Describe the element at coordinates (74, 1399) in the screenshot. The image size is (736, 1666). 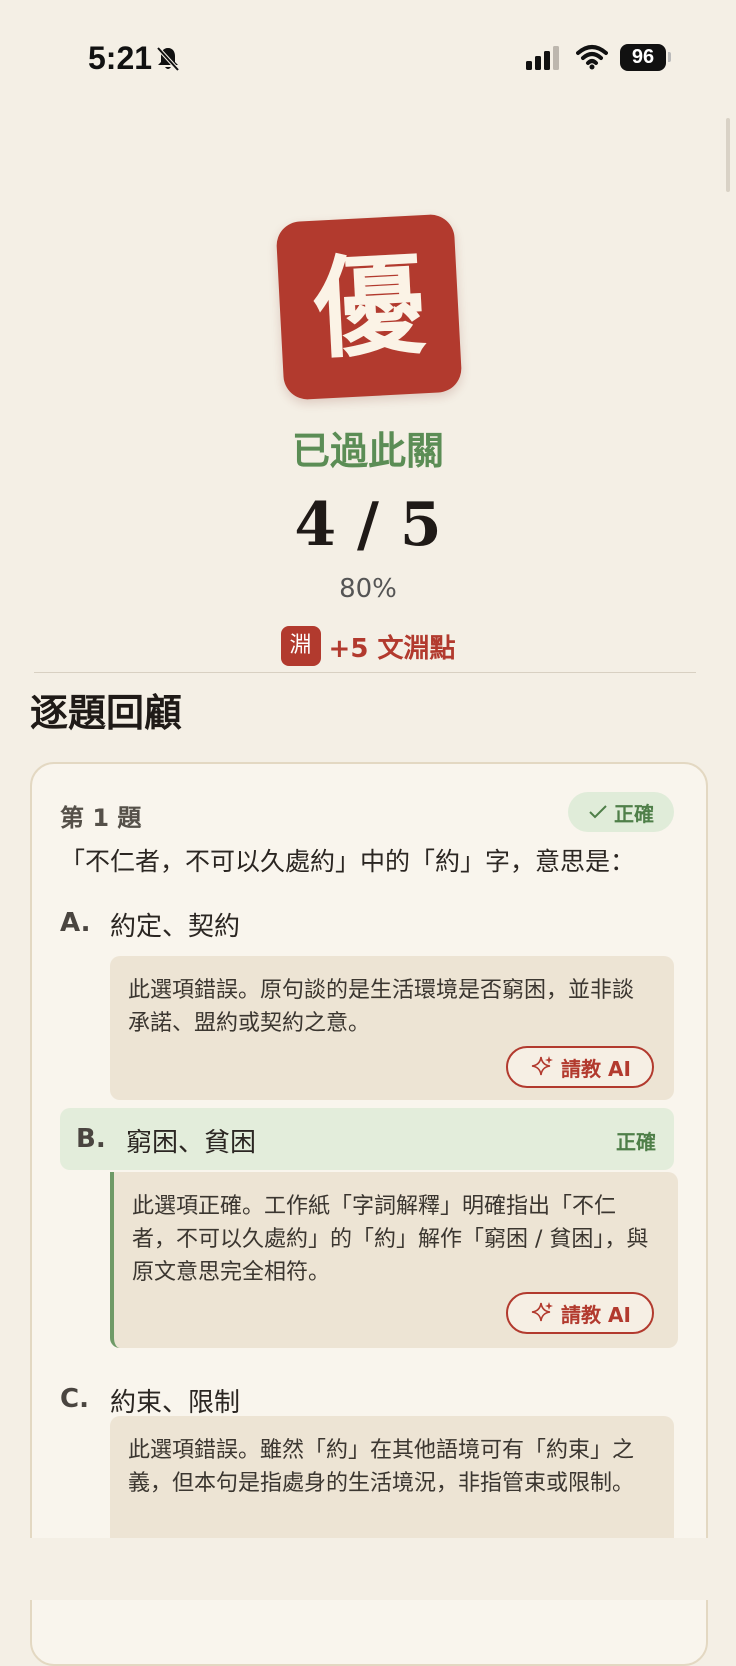
I see `option-c-letter: C.` at that location.